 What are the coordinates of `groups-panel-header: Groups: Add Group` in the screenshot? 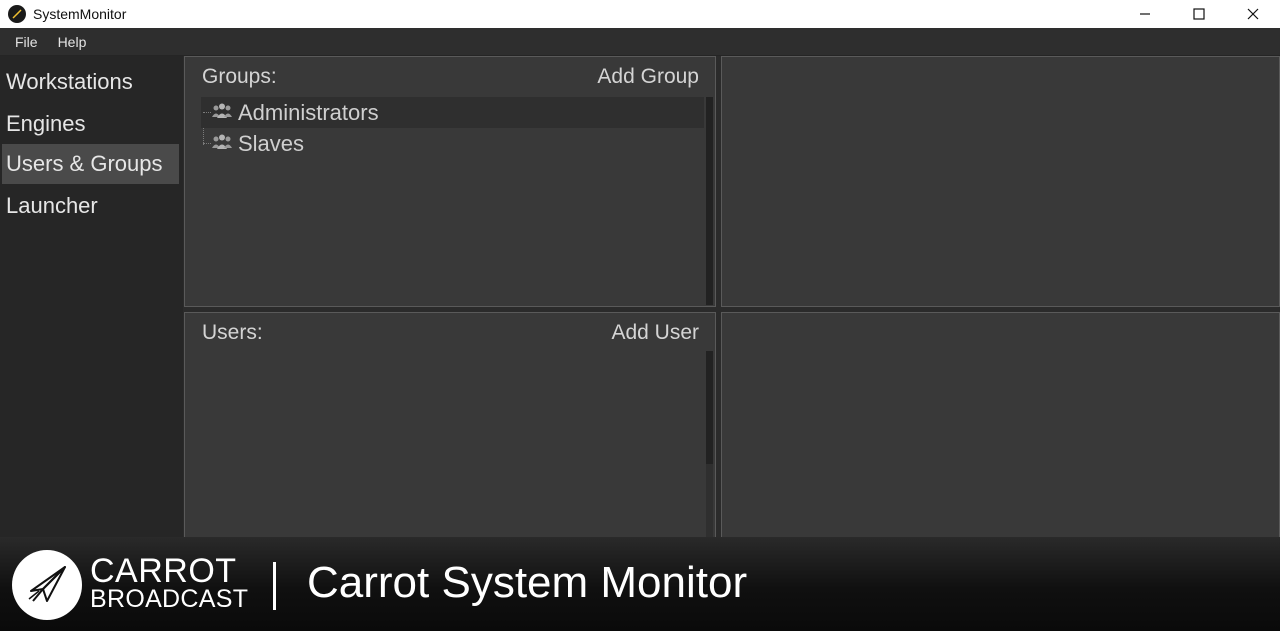 It's located at (450, 77).